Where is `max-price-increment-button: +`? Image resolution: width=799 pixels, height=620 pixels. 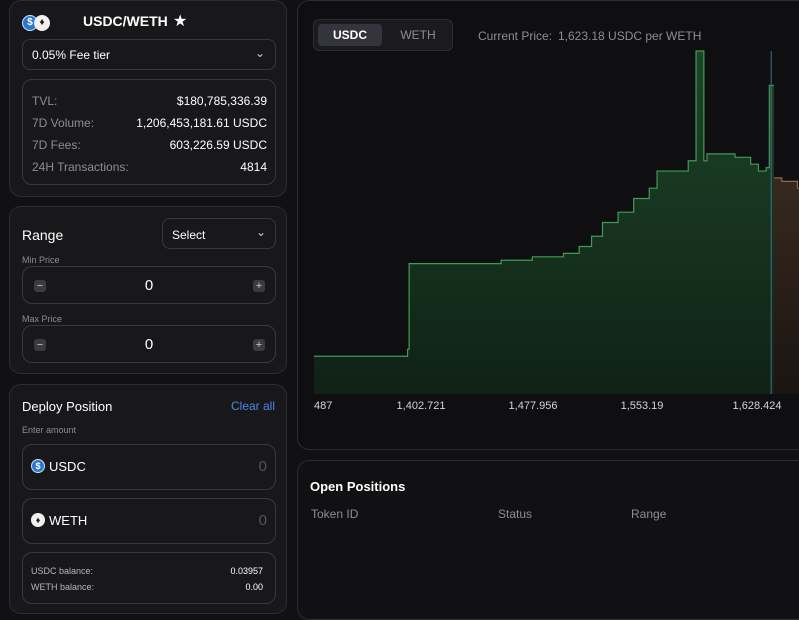 max-price-increment-button: + is located at coordinates (259, 345).